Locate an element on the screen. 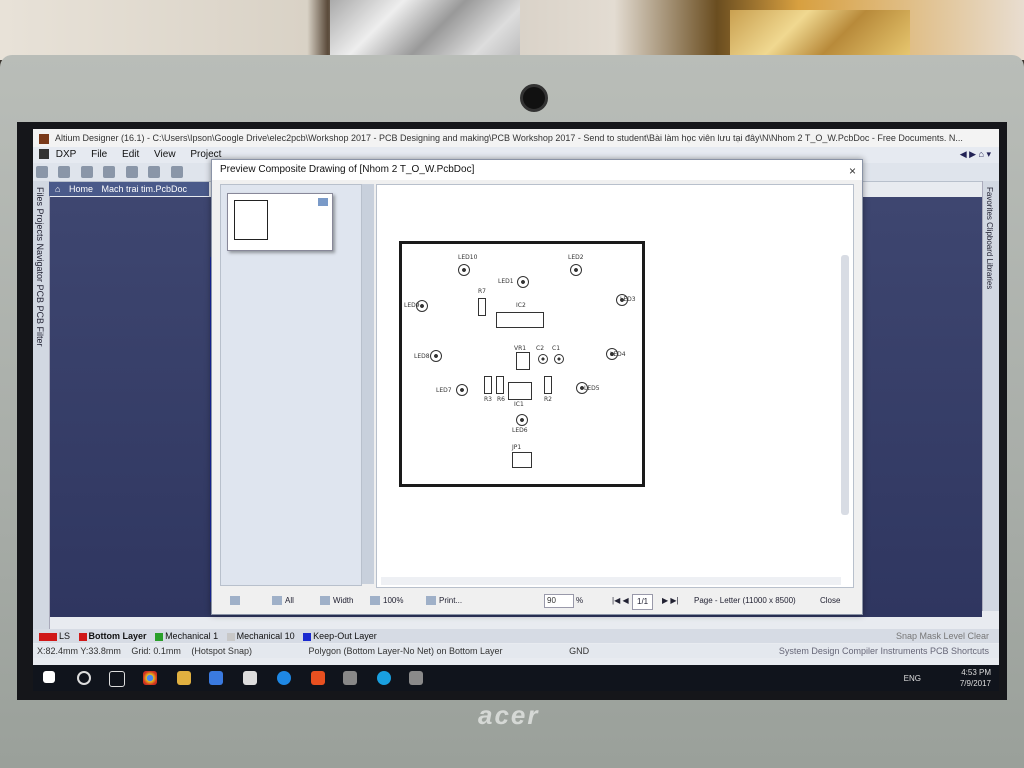  page-thumbnail is located at coordinates (280, 222).